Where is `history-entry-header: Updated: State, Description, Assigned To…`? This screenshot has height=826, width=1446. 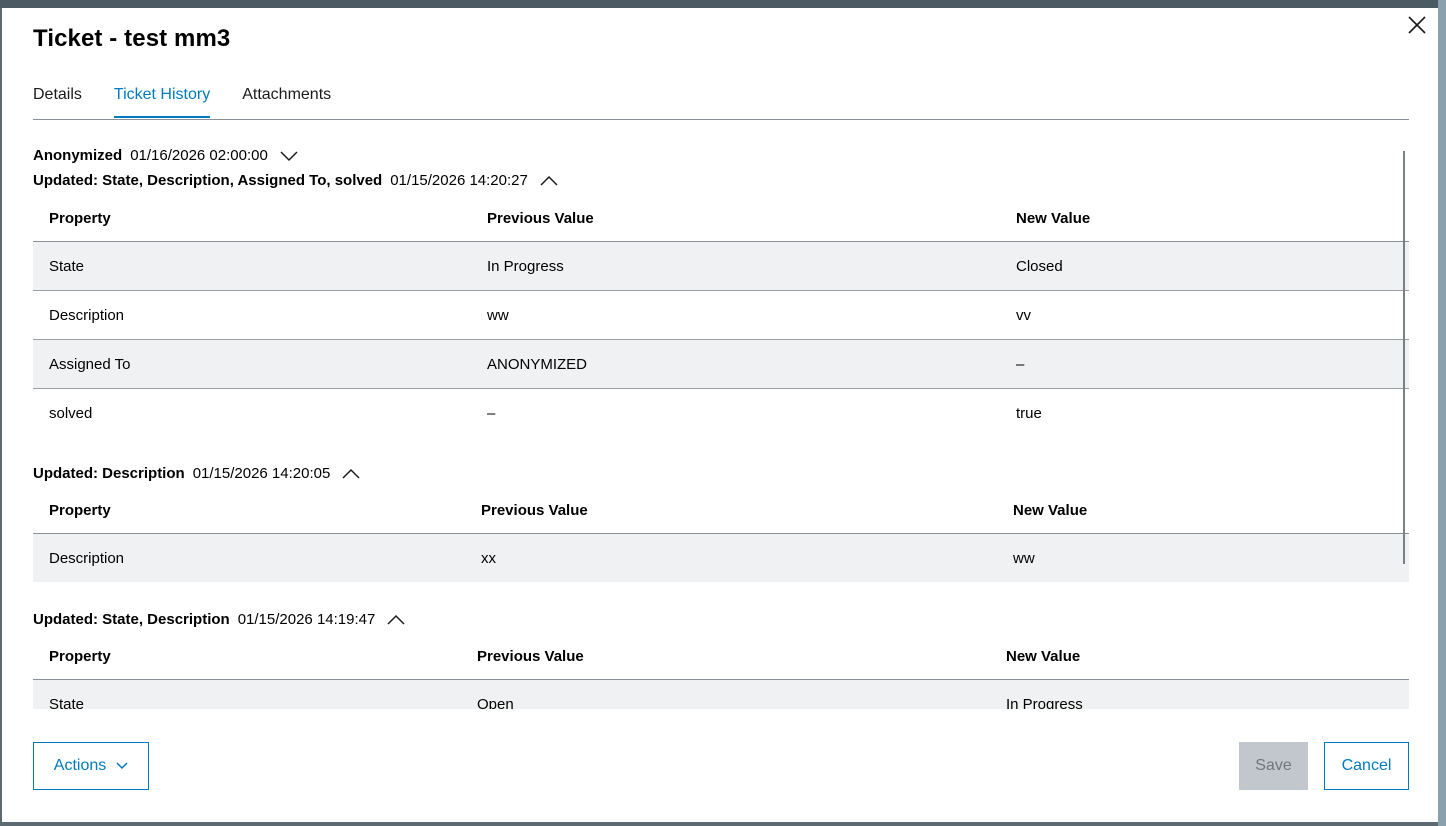
history-entry-header: Updated: State, Description, Assigned To… is located at coordinates (295, 180).